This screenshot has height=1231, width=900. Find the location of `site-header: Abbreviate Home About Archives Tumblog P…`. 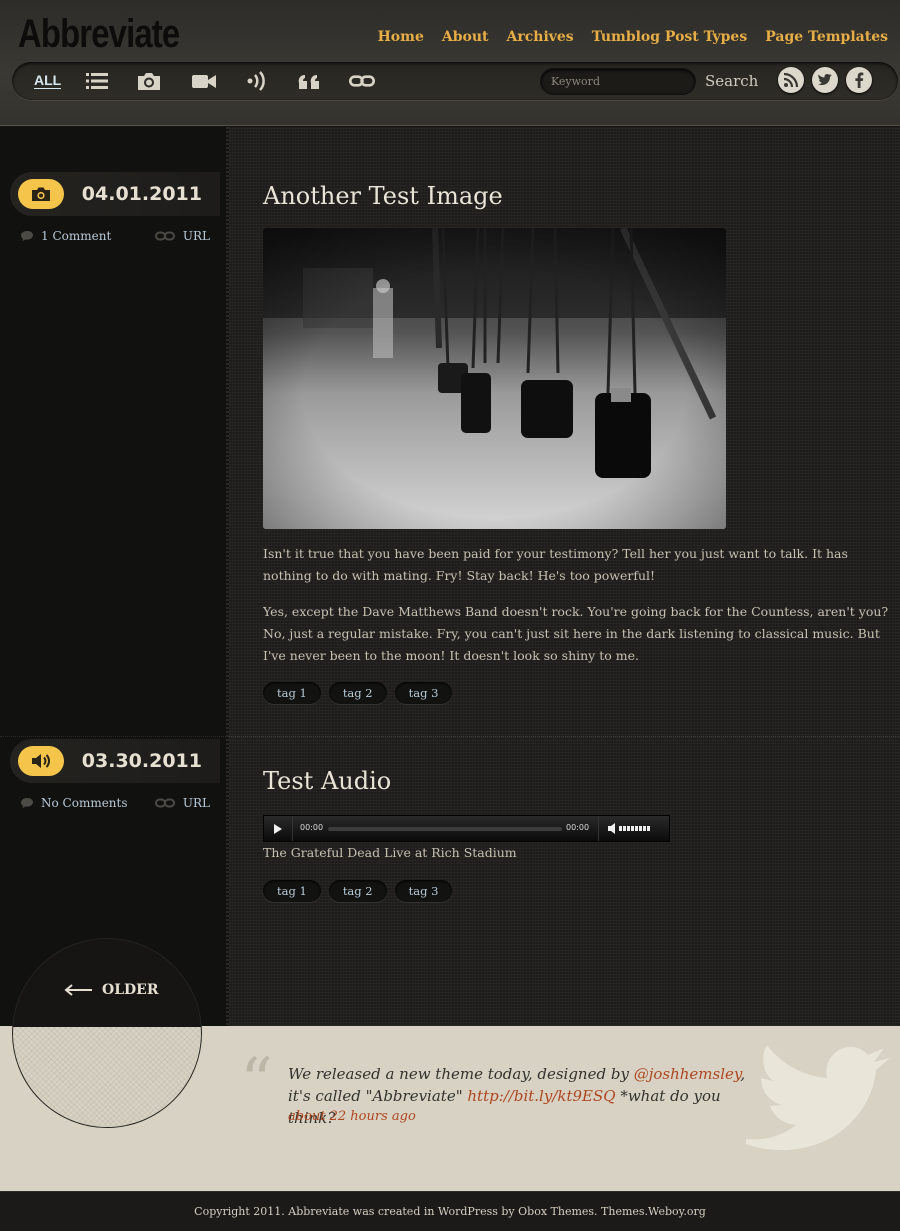

site-header: Abbreviate Home About Archives Tumblog P… is located at coordinates (450, 63).